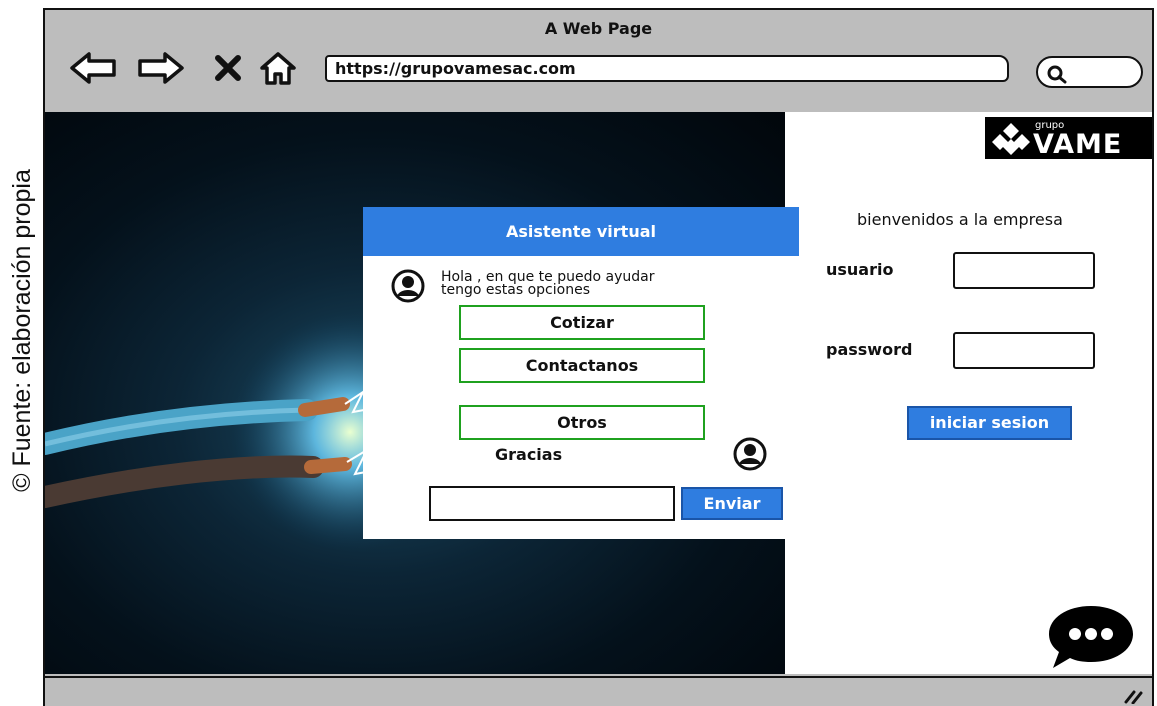 This screenshot has height=706, width=1157. What do you see at coordinates (869, 349) in the screenshot?
I see `password-label: password` at bounding box center [869, 349].